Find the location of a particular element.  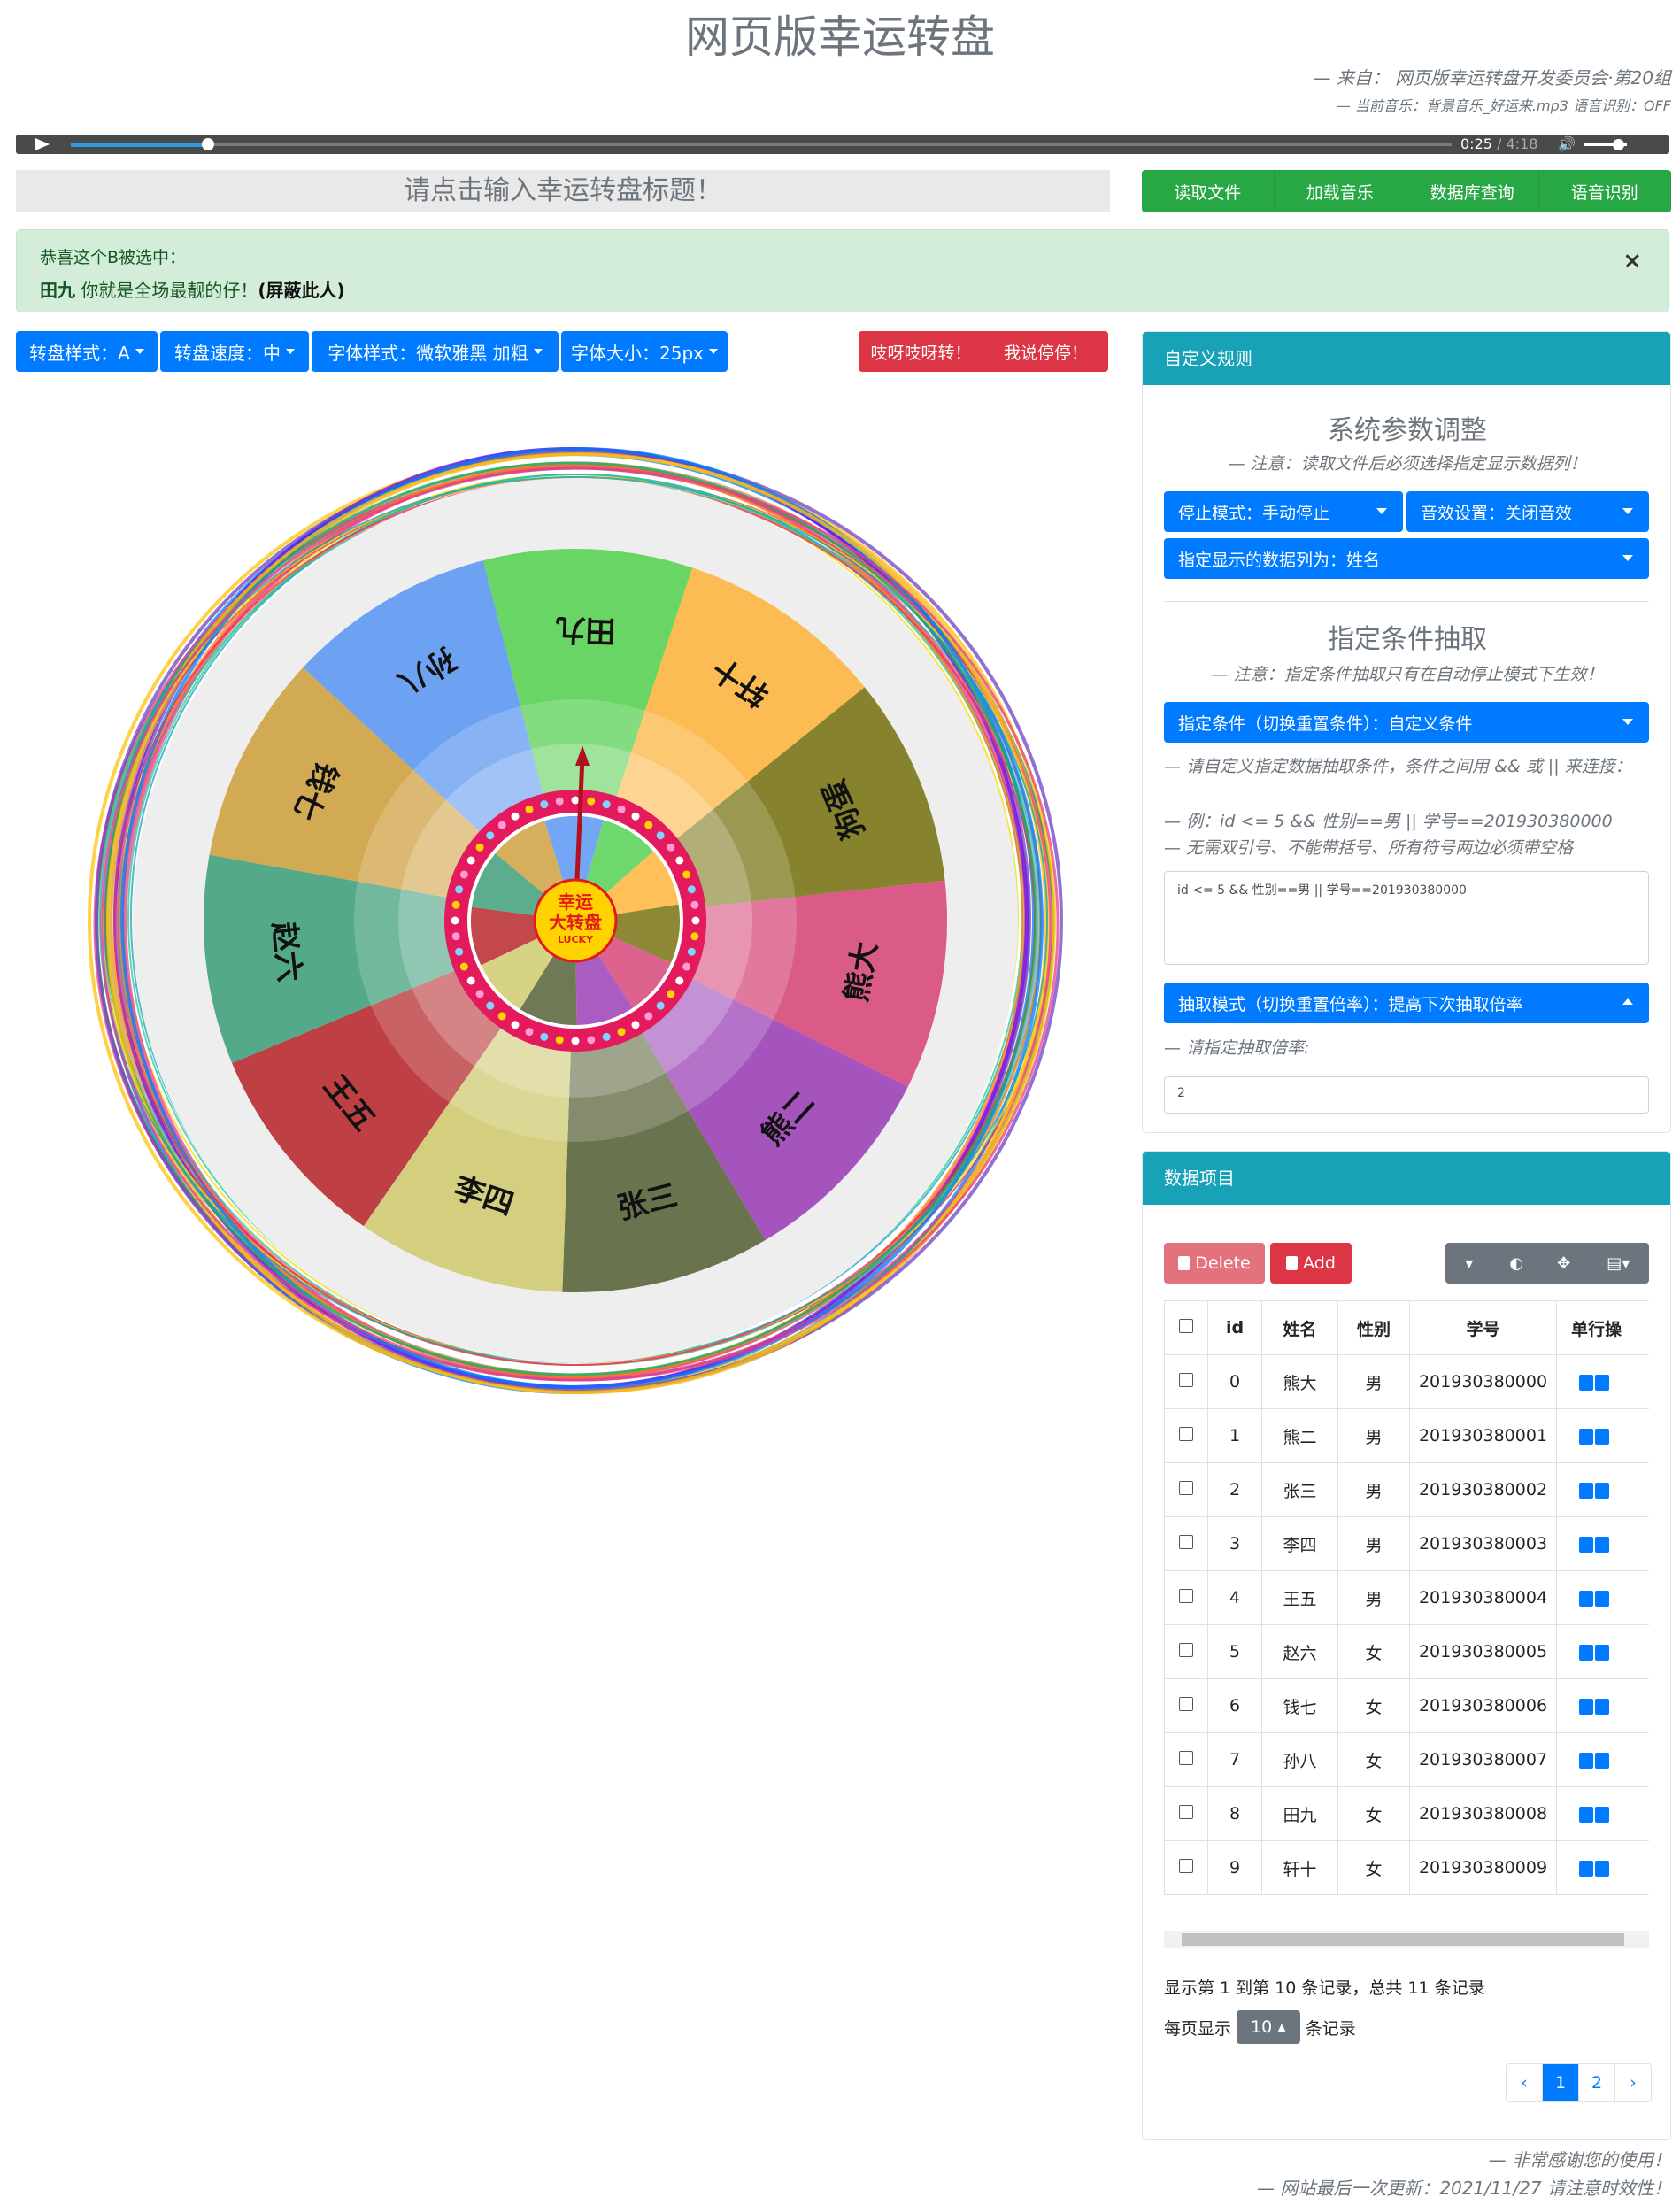

fullscreen-icon: ✥ is located at coordinates (1563, 1263).